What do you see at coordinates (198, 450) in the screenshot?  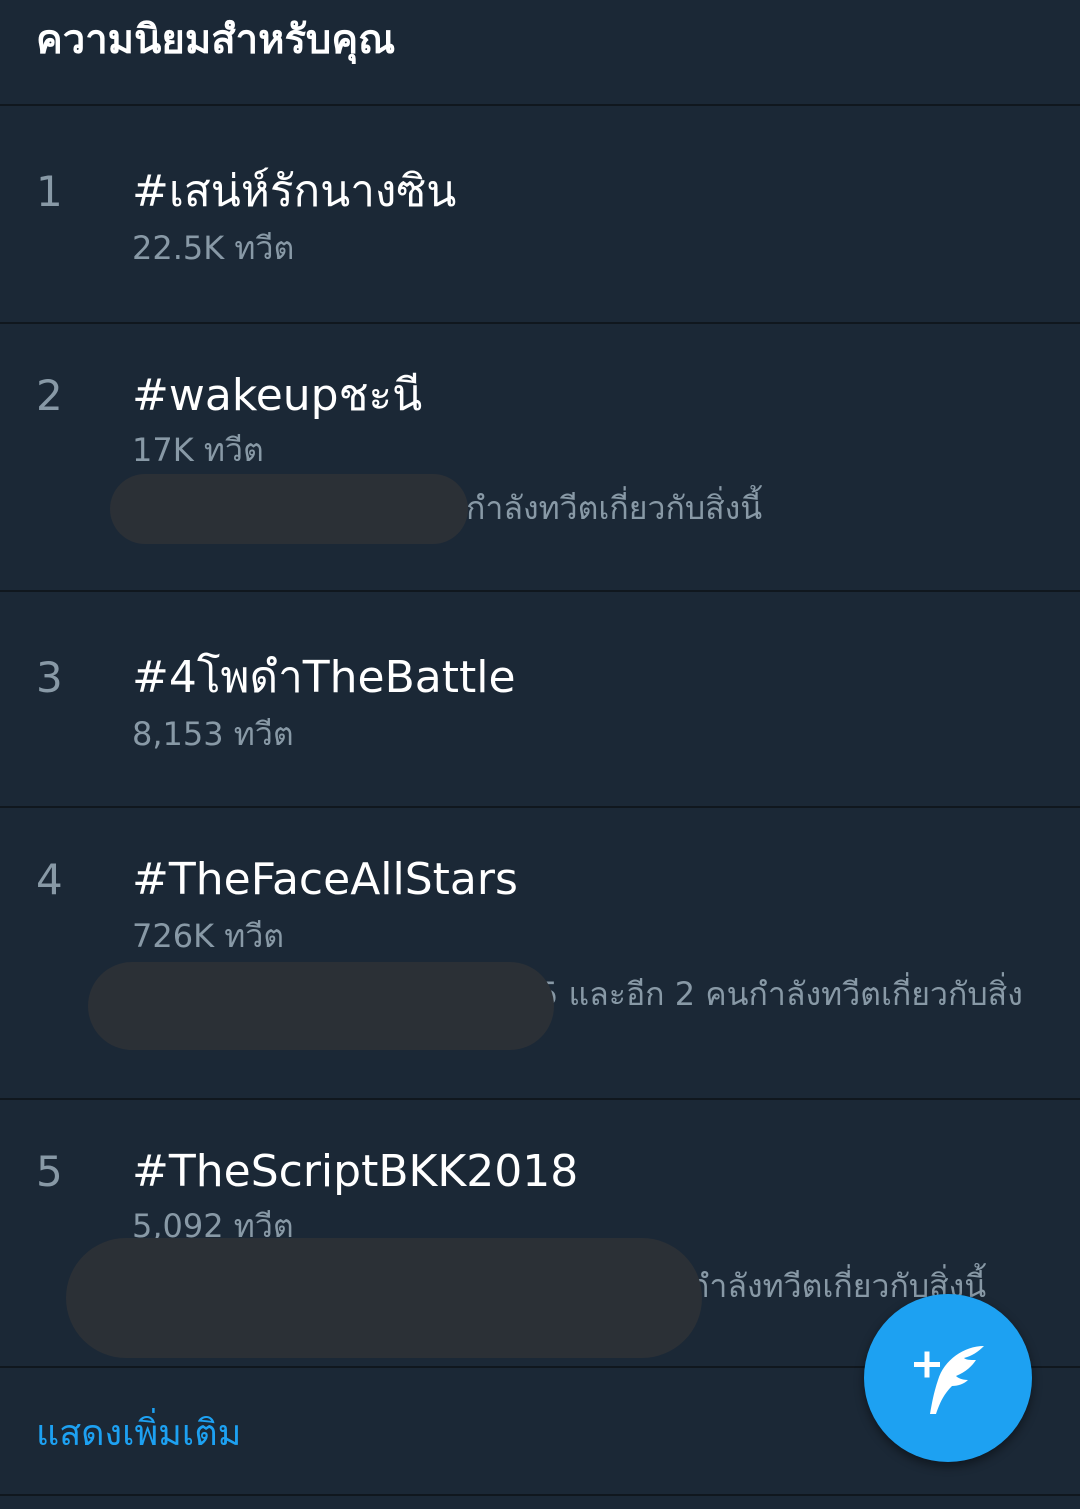 I see `trend-tweet-count: 17K ทวีต` at bounding box center [198, 450].